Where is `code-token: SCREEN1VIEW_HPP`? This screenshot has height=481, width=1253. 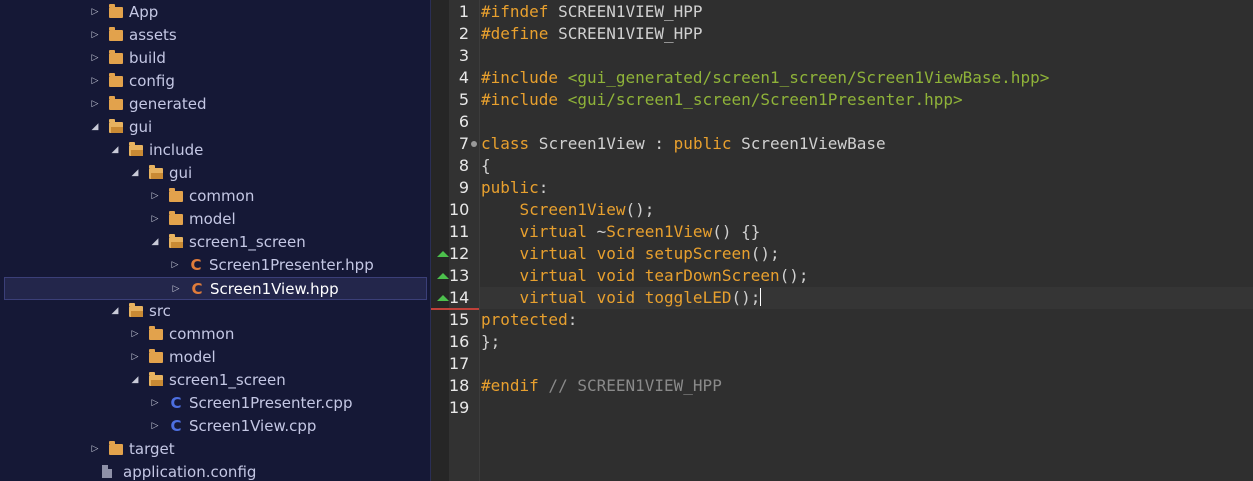
code-token: SCREEN1VIEW_HPP is located at coordinates (625, 11).